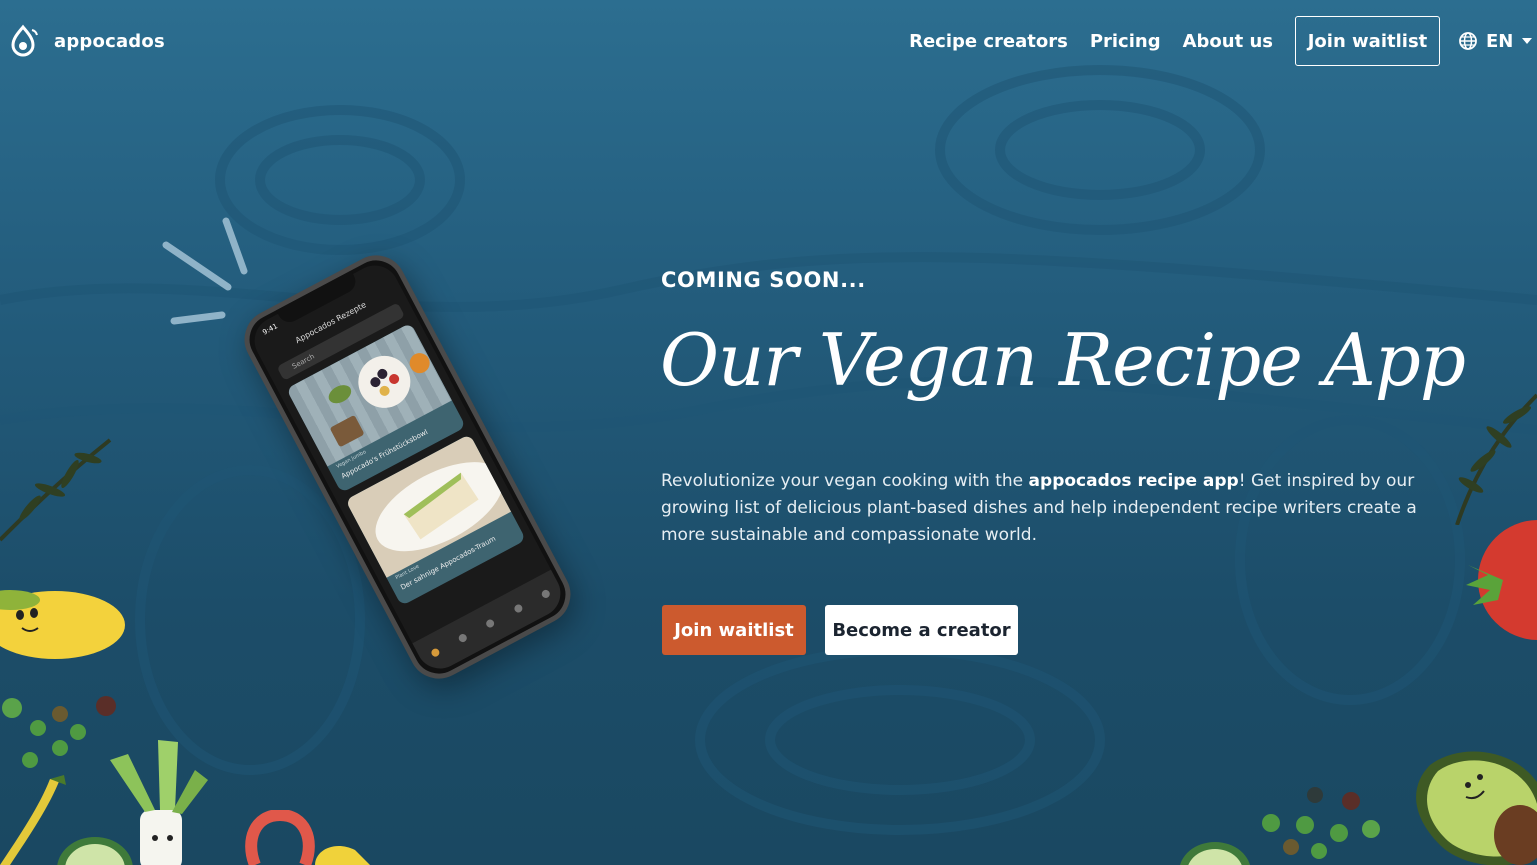 The height and width of the screenshot is (865, 1537). What do you see at coordinates (1367, 41) in the screenshot?
I see `nav-join-waitlist-button: Join waitlist` at bounding box center [1367, 41].